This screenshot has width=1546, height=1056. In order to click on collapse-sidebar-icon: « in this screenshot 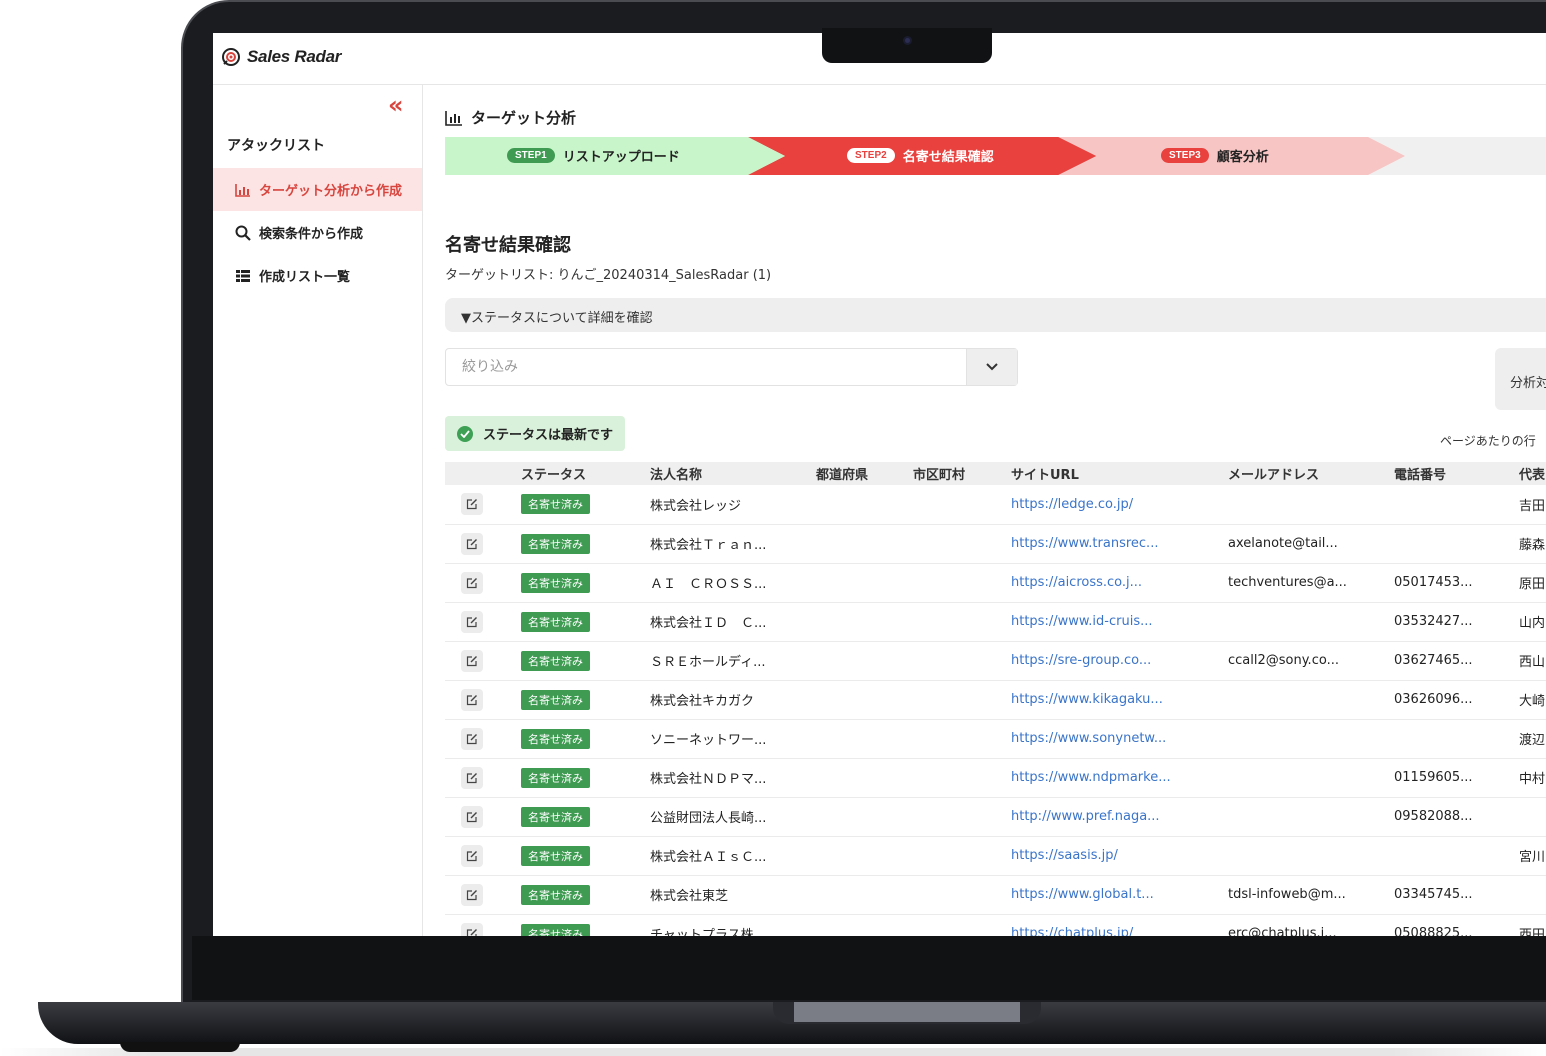, I will do `click(396, 105)`.